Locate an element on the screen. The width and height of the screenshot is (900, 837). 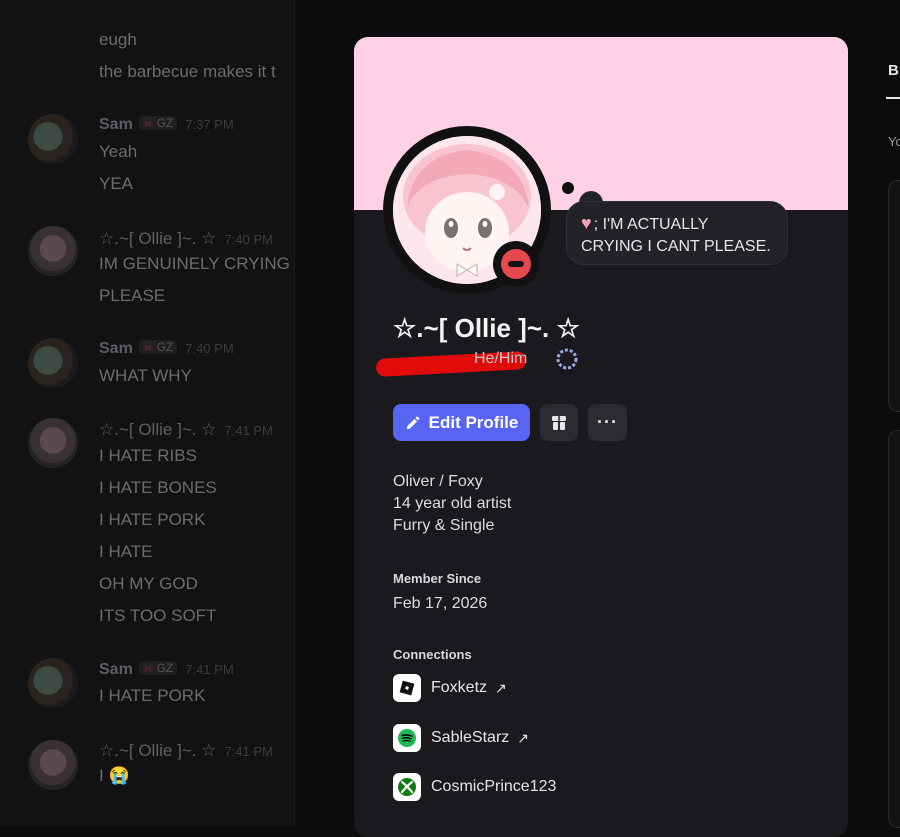
message-text: WHAT WHY is located at coordinates (145, 375).